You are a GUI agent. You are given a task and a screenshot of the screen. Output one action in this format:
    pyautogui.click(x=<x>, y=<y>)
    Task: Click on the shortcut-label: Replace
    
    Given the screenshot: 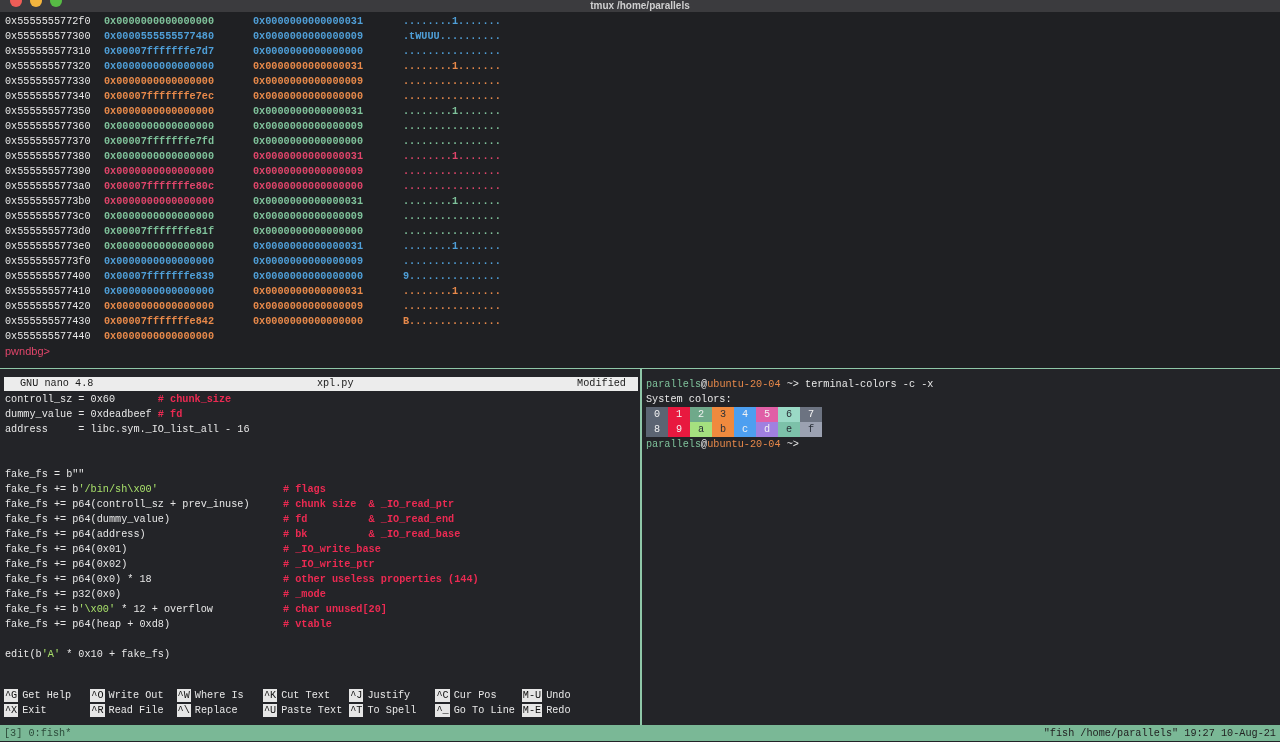 What is the action you would take?
    pyautogui.click(x=216, y=711)
    